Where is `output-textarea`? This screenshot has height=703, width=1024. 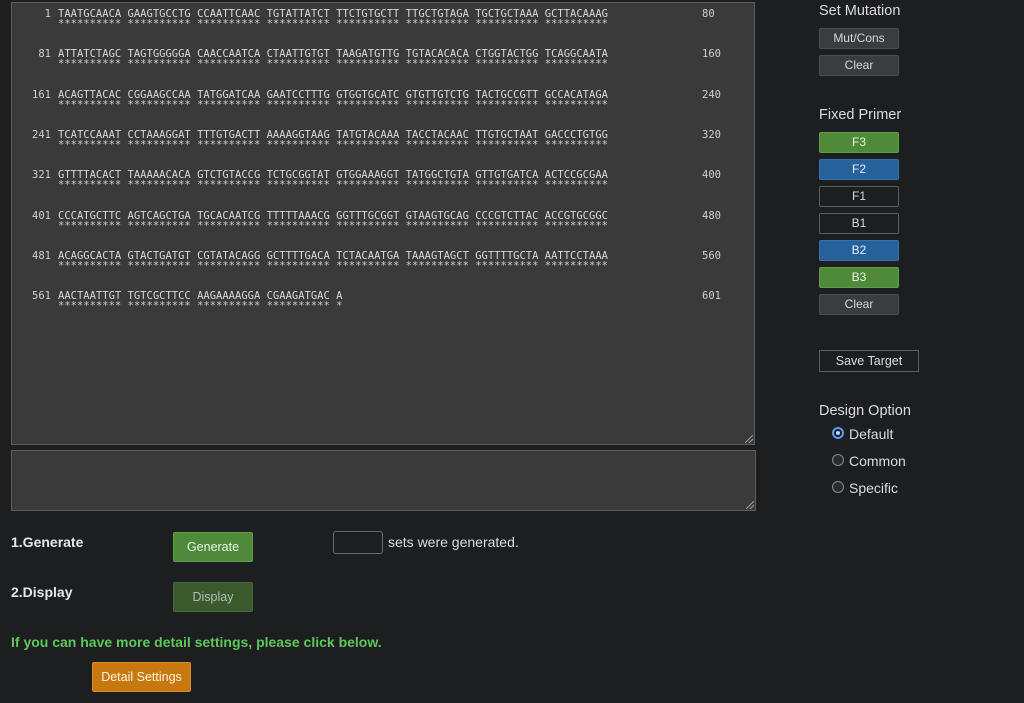
output-textarea is located at coordinates (383, 480).